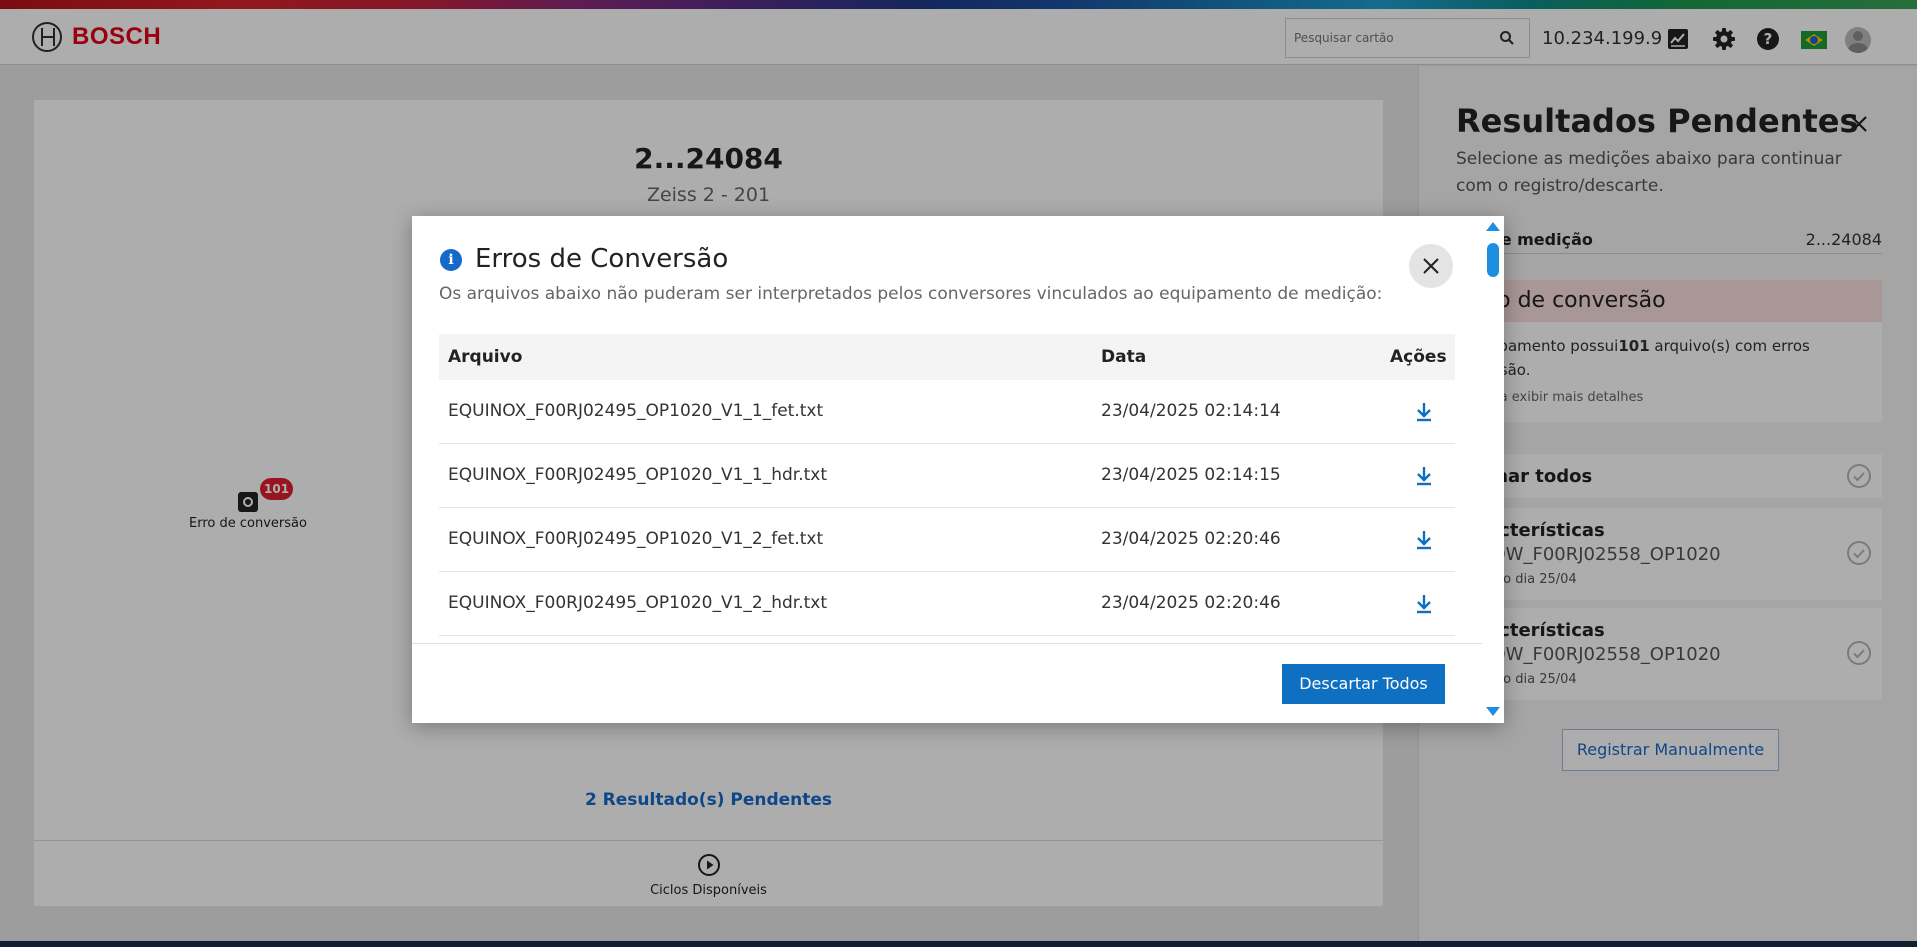 This screenshot has height=947, width=1917. I want to click on dialog-close-button, so click(1431, 266).